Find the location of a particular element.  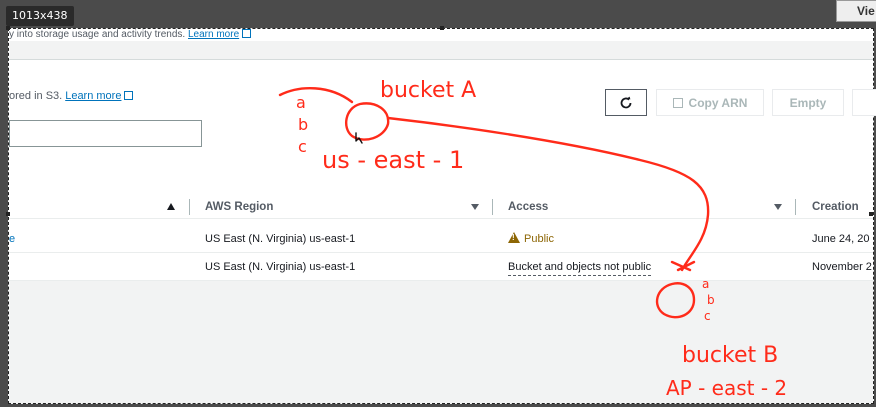

view-button: Vie is located at coordinates (856, 11).